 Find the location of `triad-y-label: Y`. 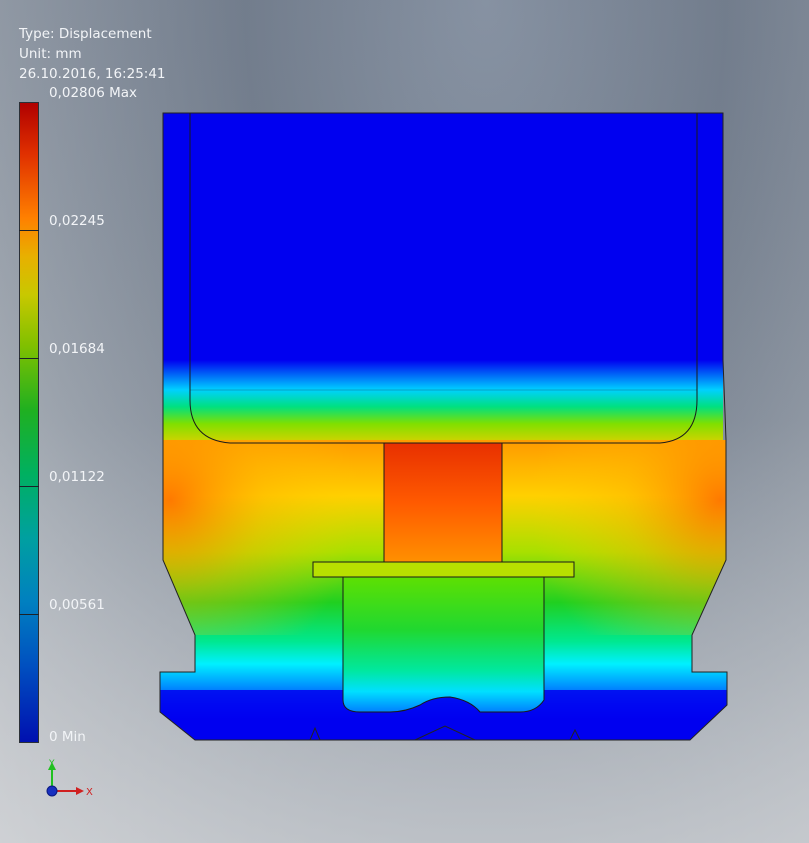

triad-y-label: Y is located at coordinates (51, 764).